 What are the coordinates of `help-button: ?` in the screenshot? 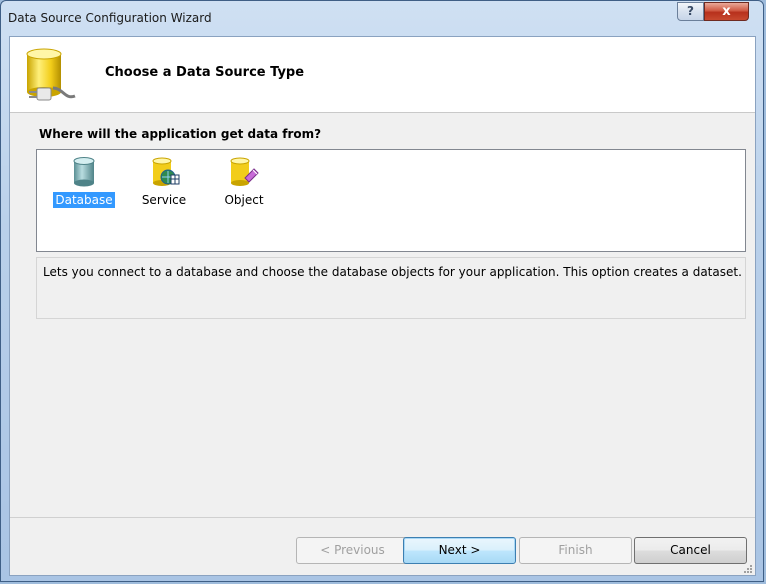 It's located at (690, 11).